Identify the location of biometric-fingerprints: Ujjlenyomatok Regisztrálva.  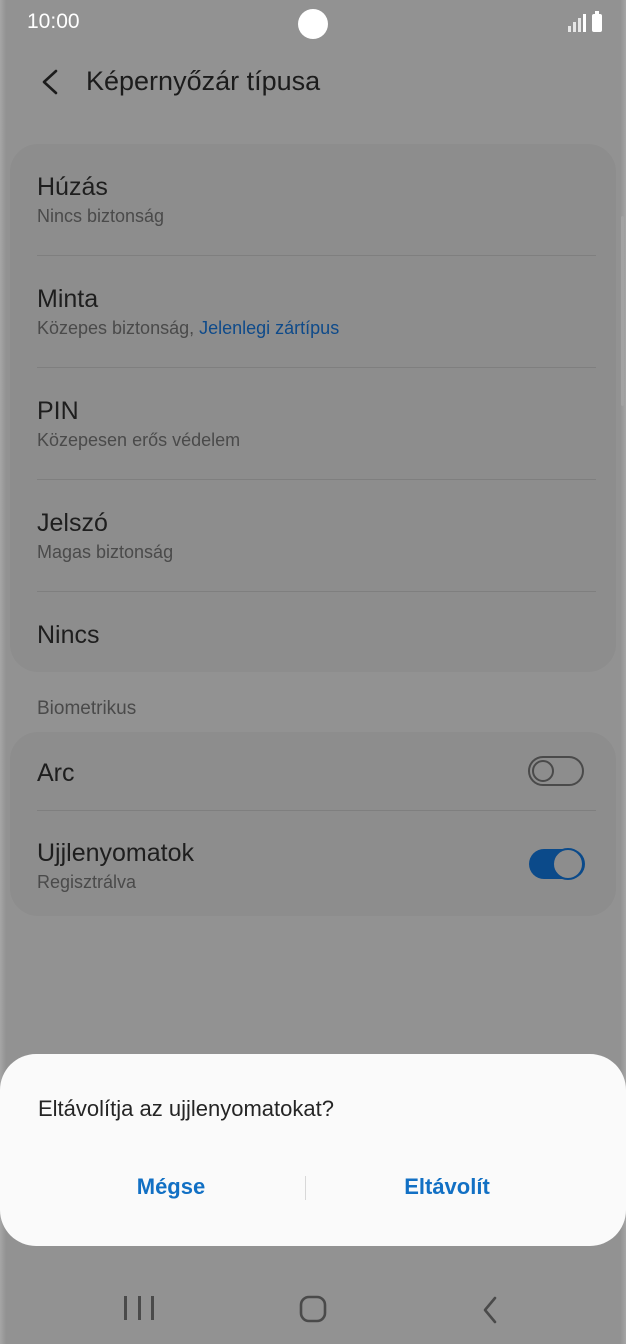
(313, 866).